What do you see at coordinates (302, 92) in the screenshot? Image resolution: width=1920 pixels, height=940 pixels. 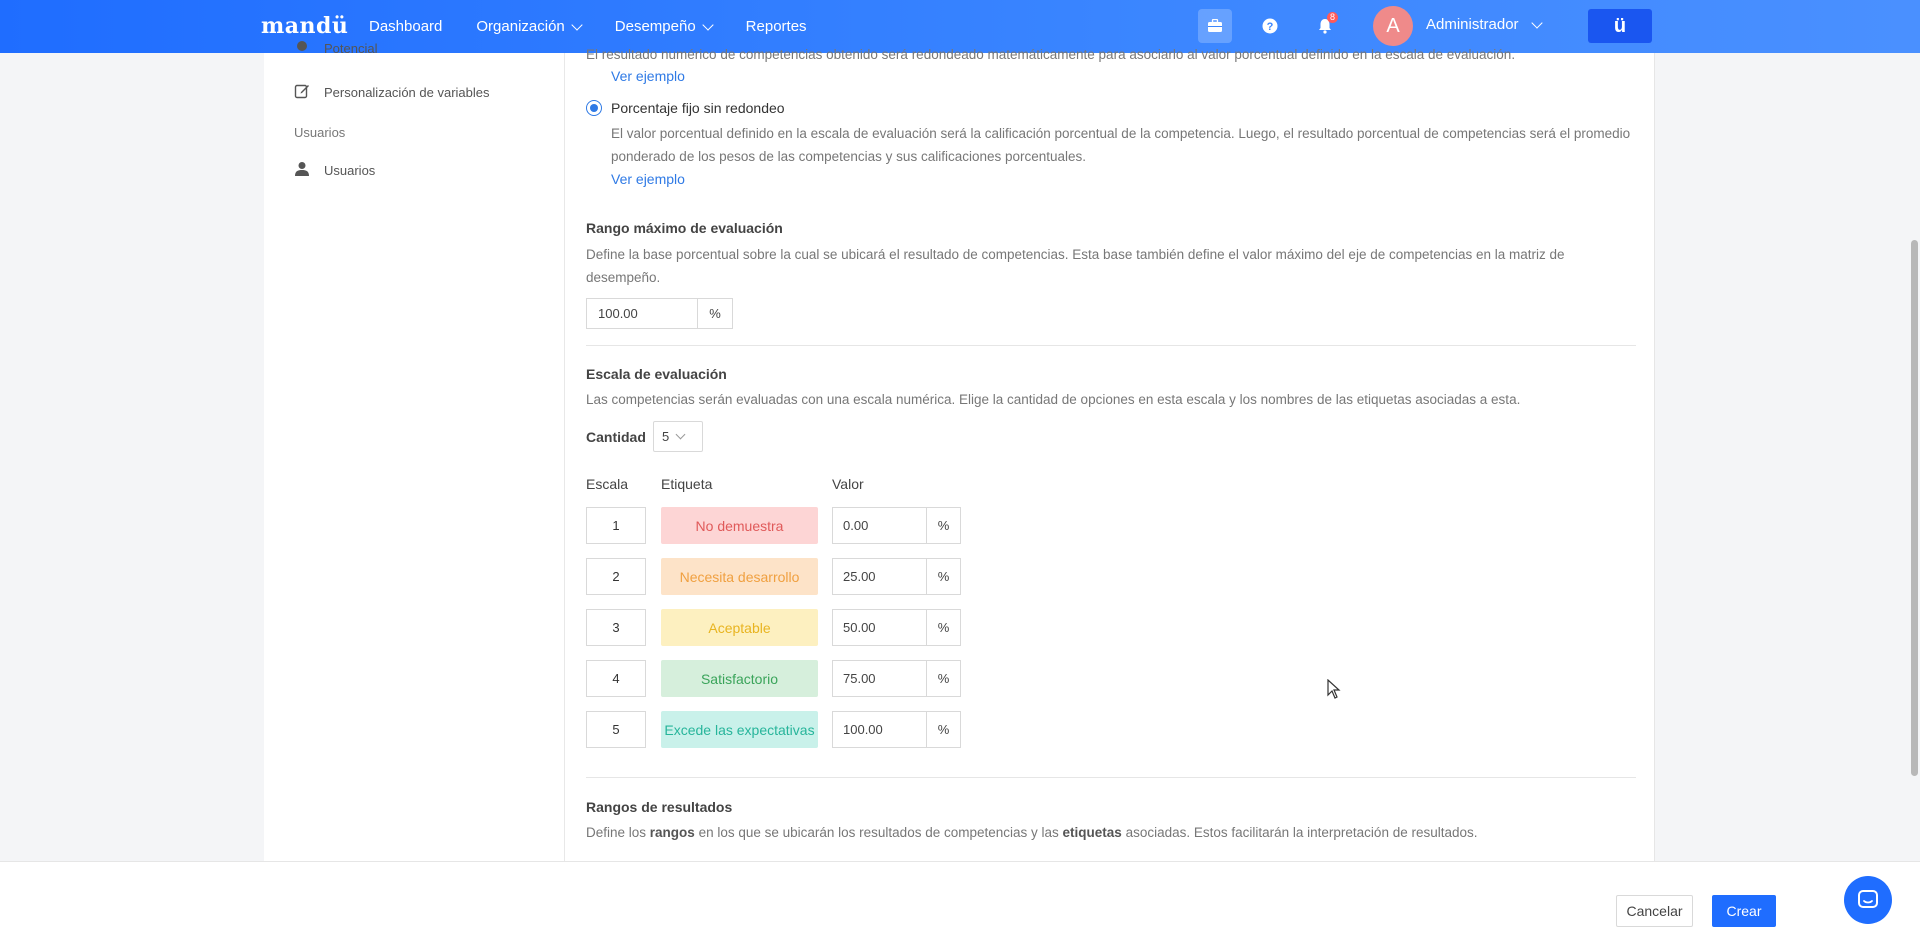 I see `edit-icon` at bounding box center [302, 92].